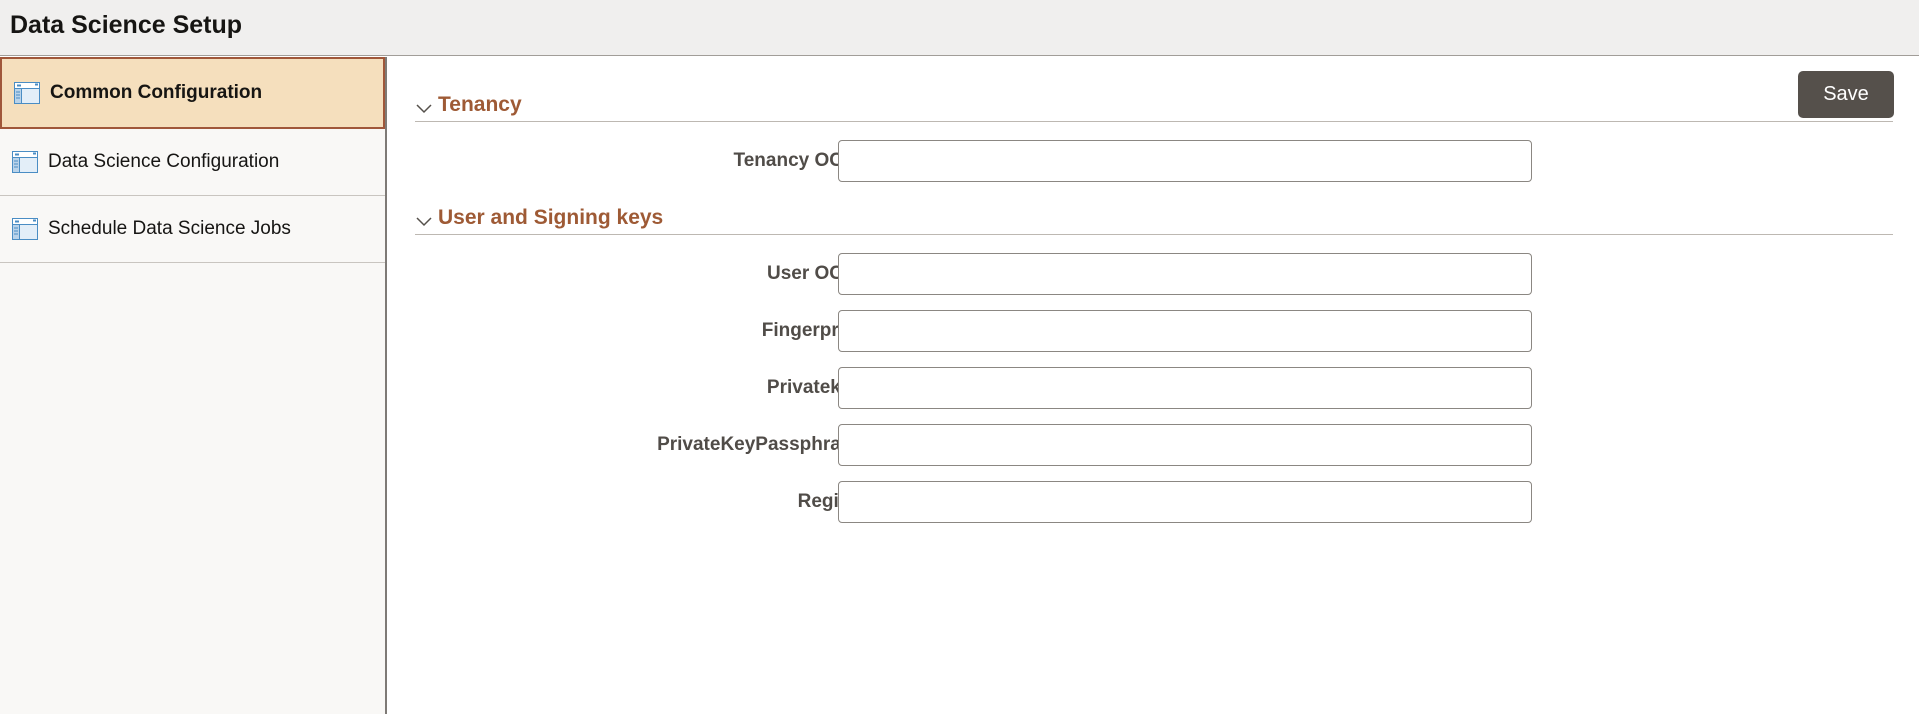  Describe the element at coordinates (480, 104) in the screenshot. I see `section-title: Tenancy` at that location.